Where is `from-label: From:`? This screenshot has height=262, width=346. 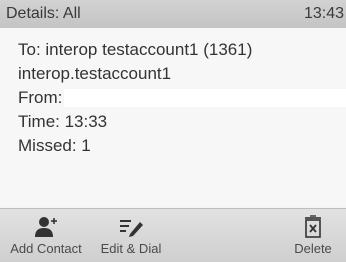 from-label: From: is located at coordinates (40, 97).